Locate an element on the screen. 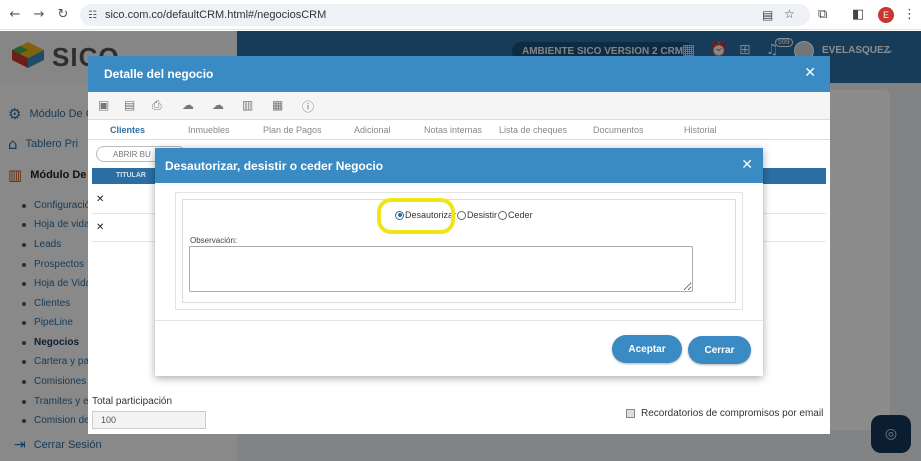 This screenshot has height=461, width=921. cloud-icon: ☁ is located at coordinates (218, 105).